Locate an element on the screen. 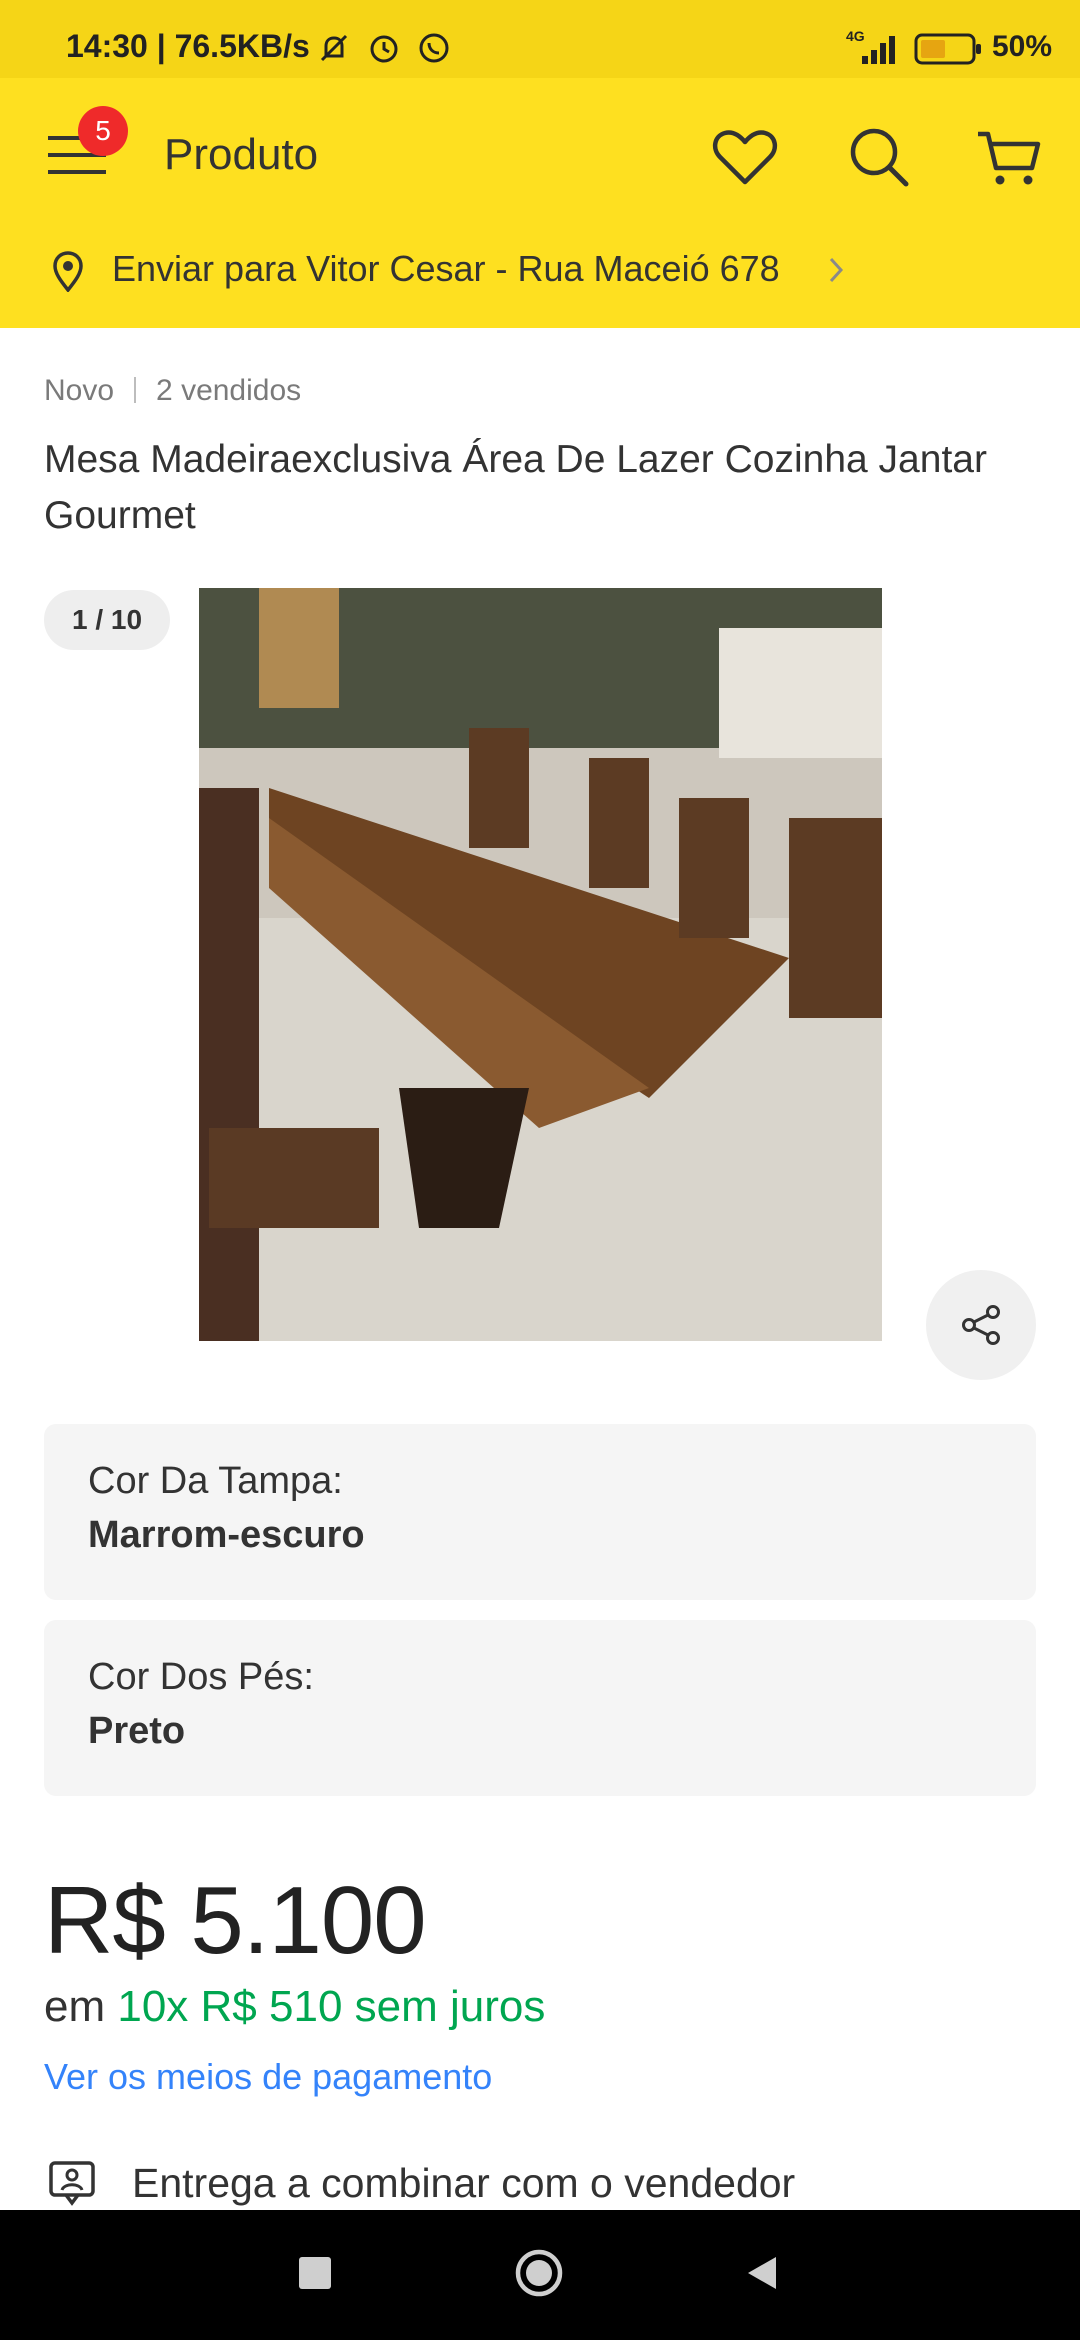  search-icon is located at coordinates (879, 157).